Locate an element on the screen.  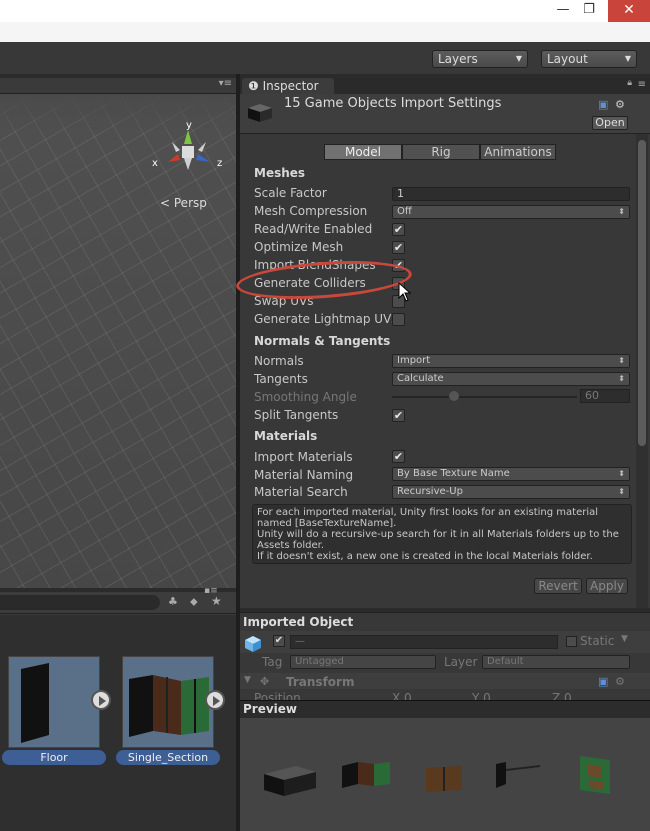
project-search-input is located at coordinates (80, 602).